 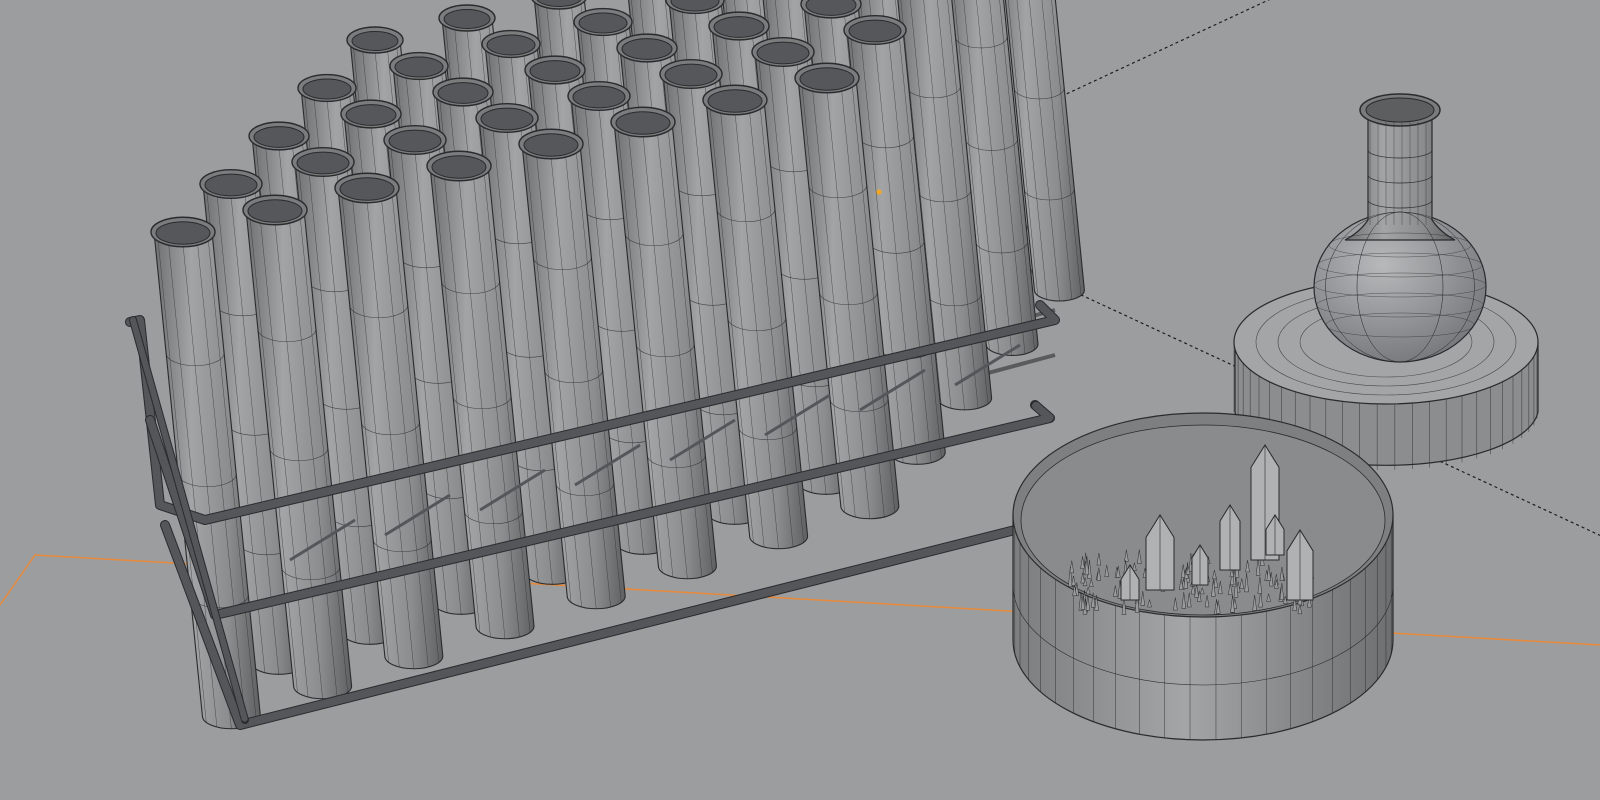 What do you see at coordinates (878, 191) in the screenshot?
I see `object-origin-dot` at bounding box center [878, 191].